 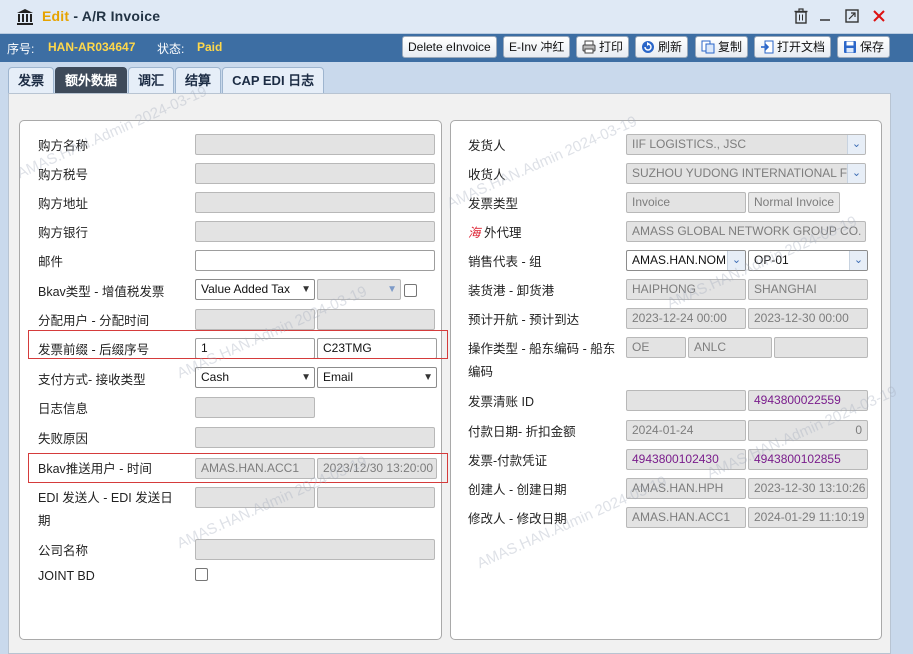 What do you see at coordinates (524, 320) in the screenshot?
I see `etd-eta-label: 预计开航 - 预计到达` at bounding box center [524, 320].